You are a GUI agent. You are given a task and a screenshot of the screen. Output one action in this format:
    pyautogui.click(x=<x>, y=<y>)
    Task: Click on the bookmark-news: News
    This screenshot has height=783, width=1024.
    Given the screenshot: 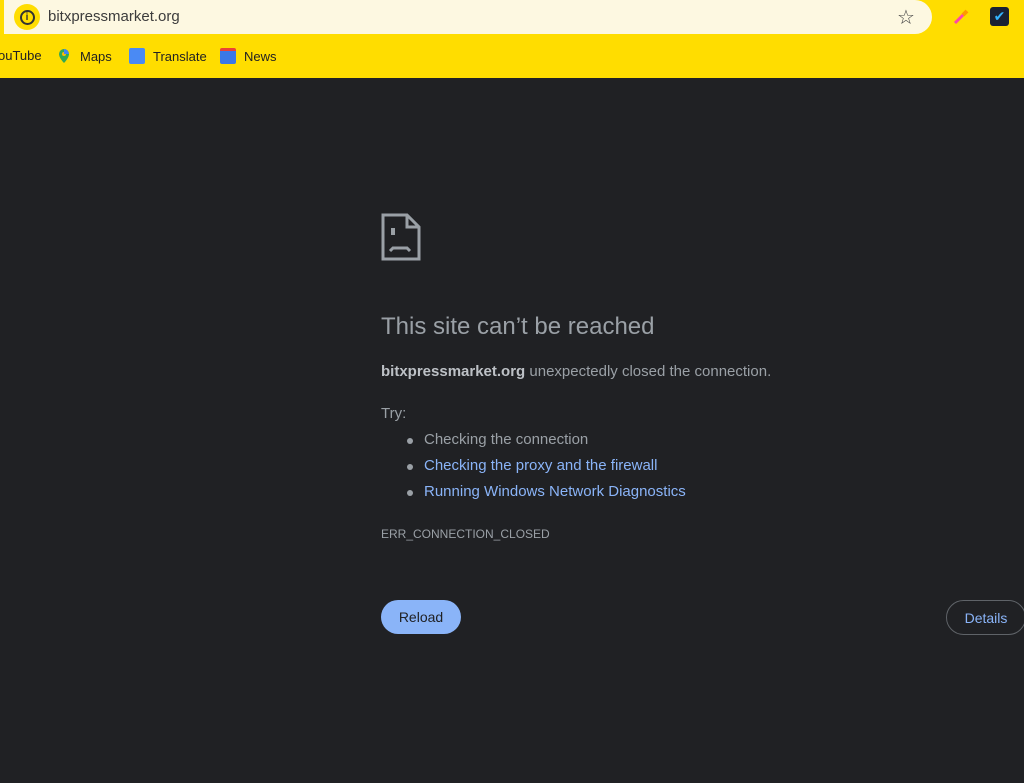 What is the action you would take?
    pyautogui.click(x=248, y=56)
    